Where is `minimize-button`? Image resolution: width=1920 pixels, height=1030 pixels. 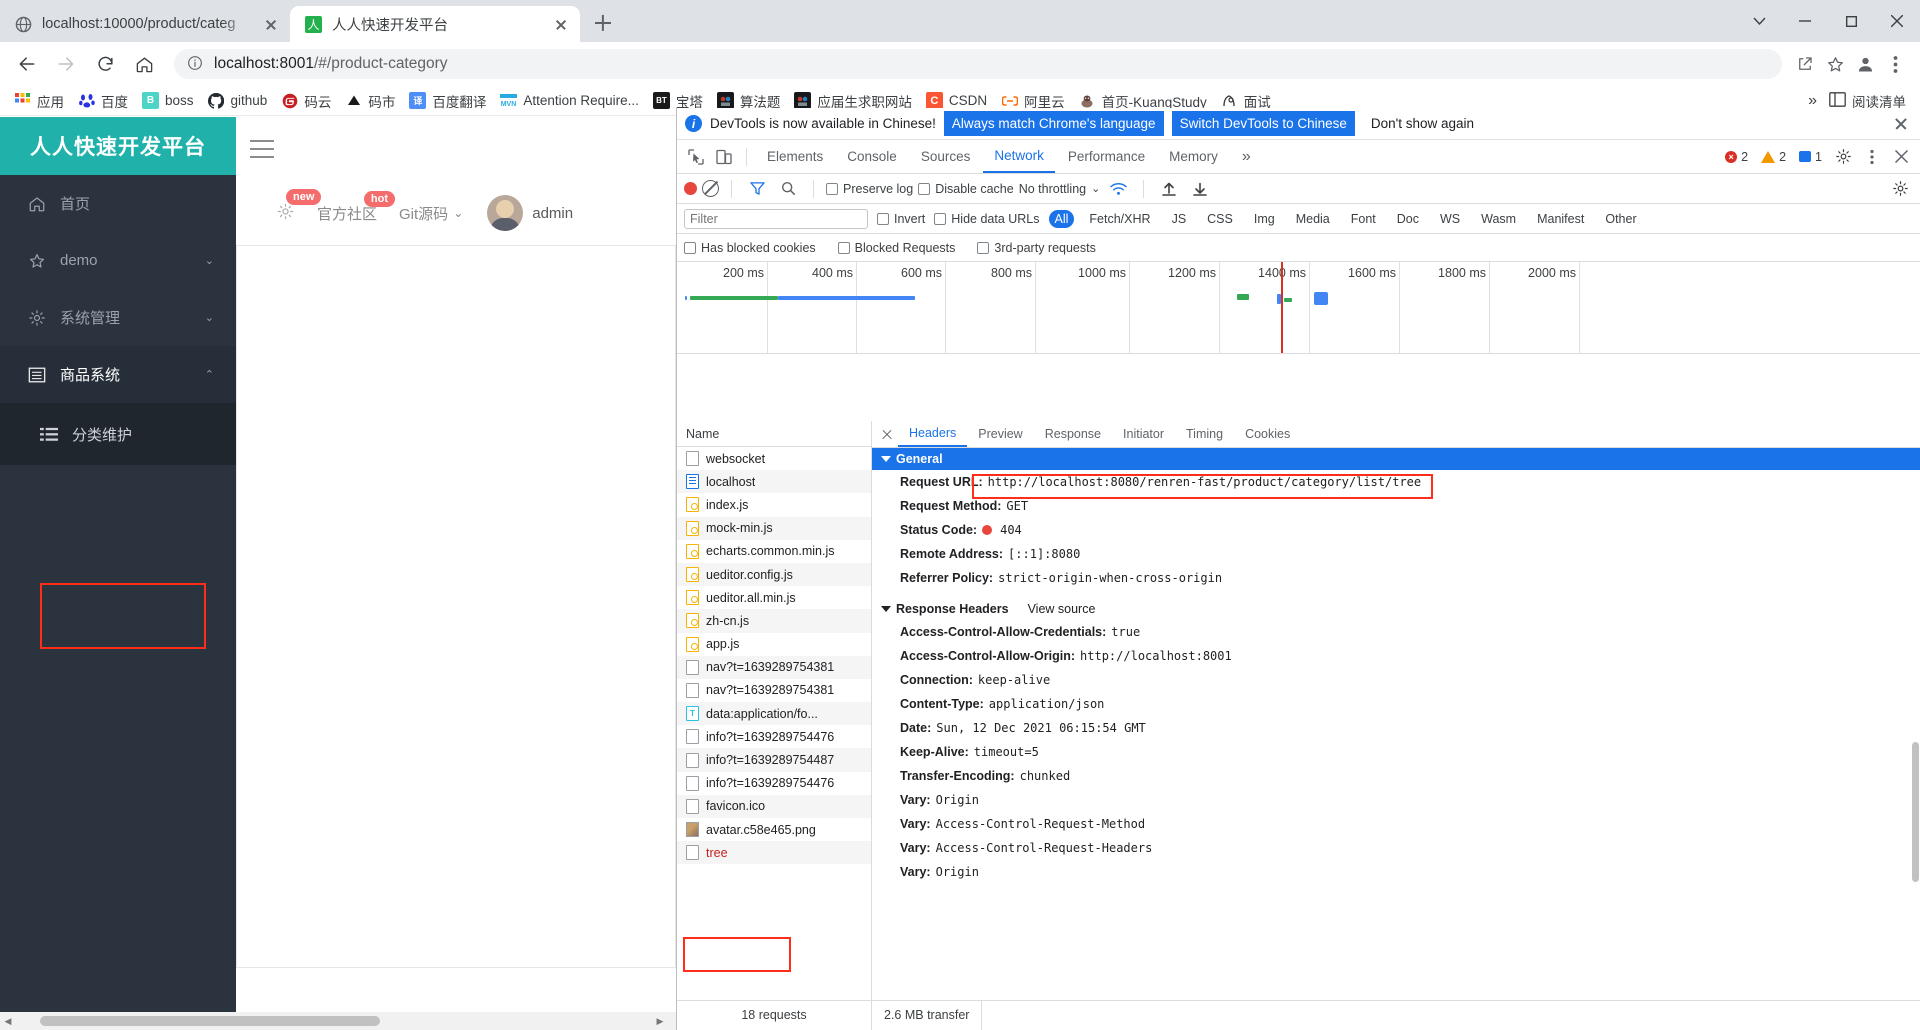 minimize-button is located at coordinates (1805, 21).